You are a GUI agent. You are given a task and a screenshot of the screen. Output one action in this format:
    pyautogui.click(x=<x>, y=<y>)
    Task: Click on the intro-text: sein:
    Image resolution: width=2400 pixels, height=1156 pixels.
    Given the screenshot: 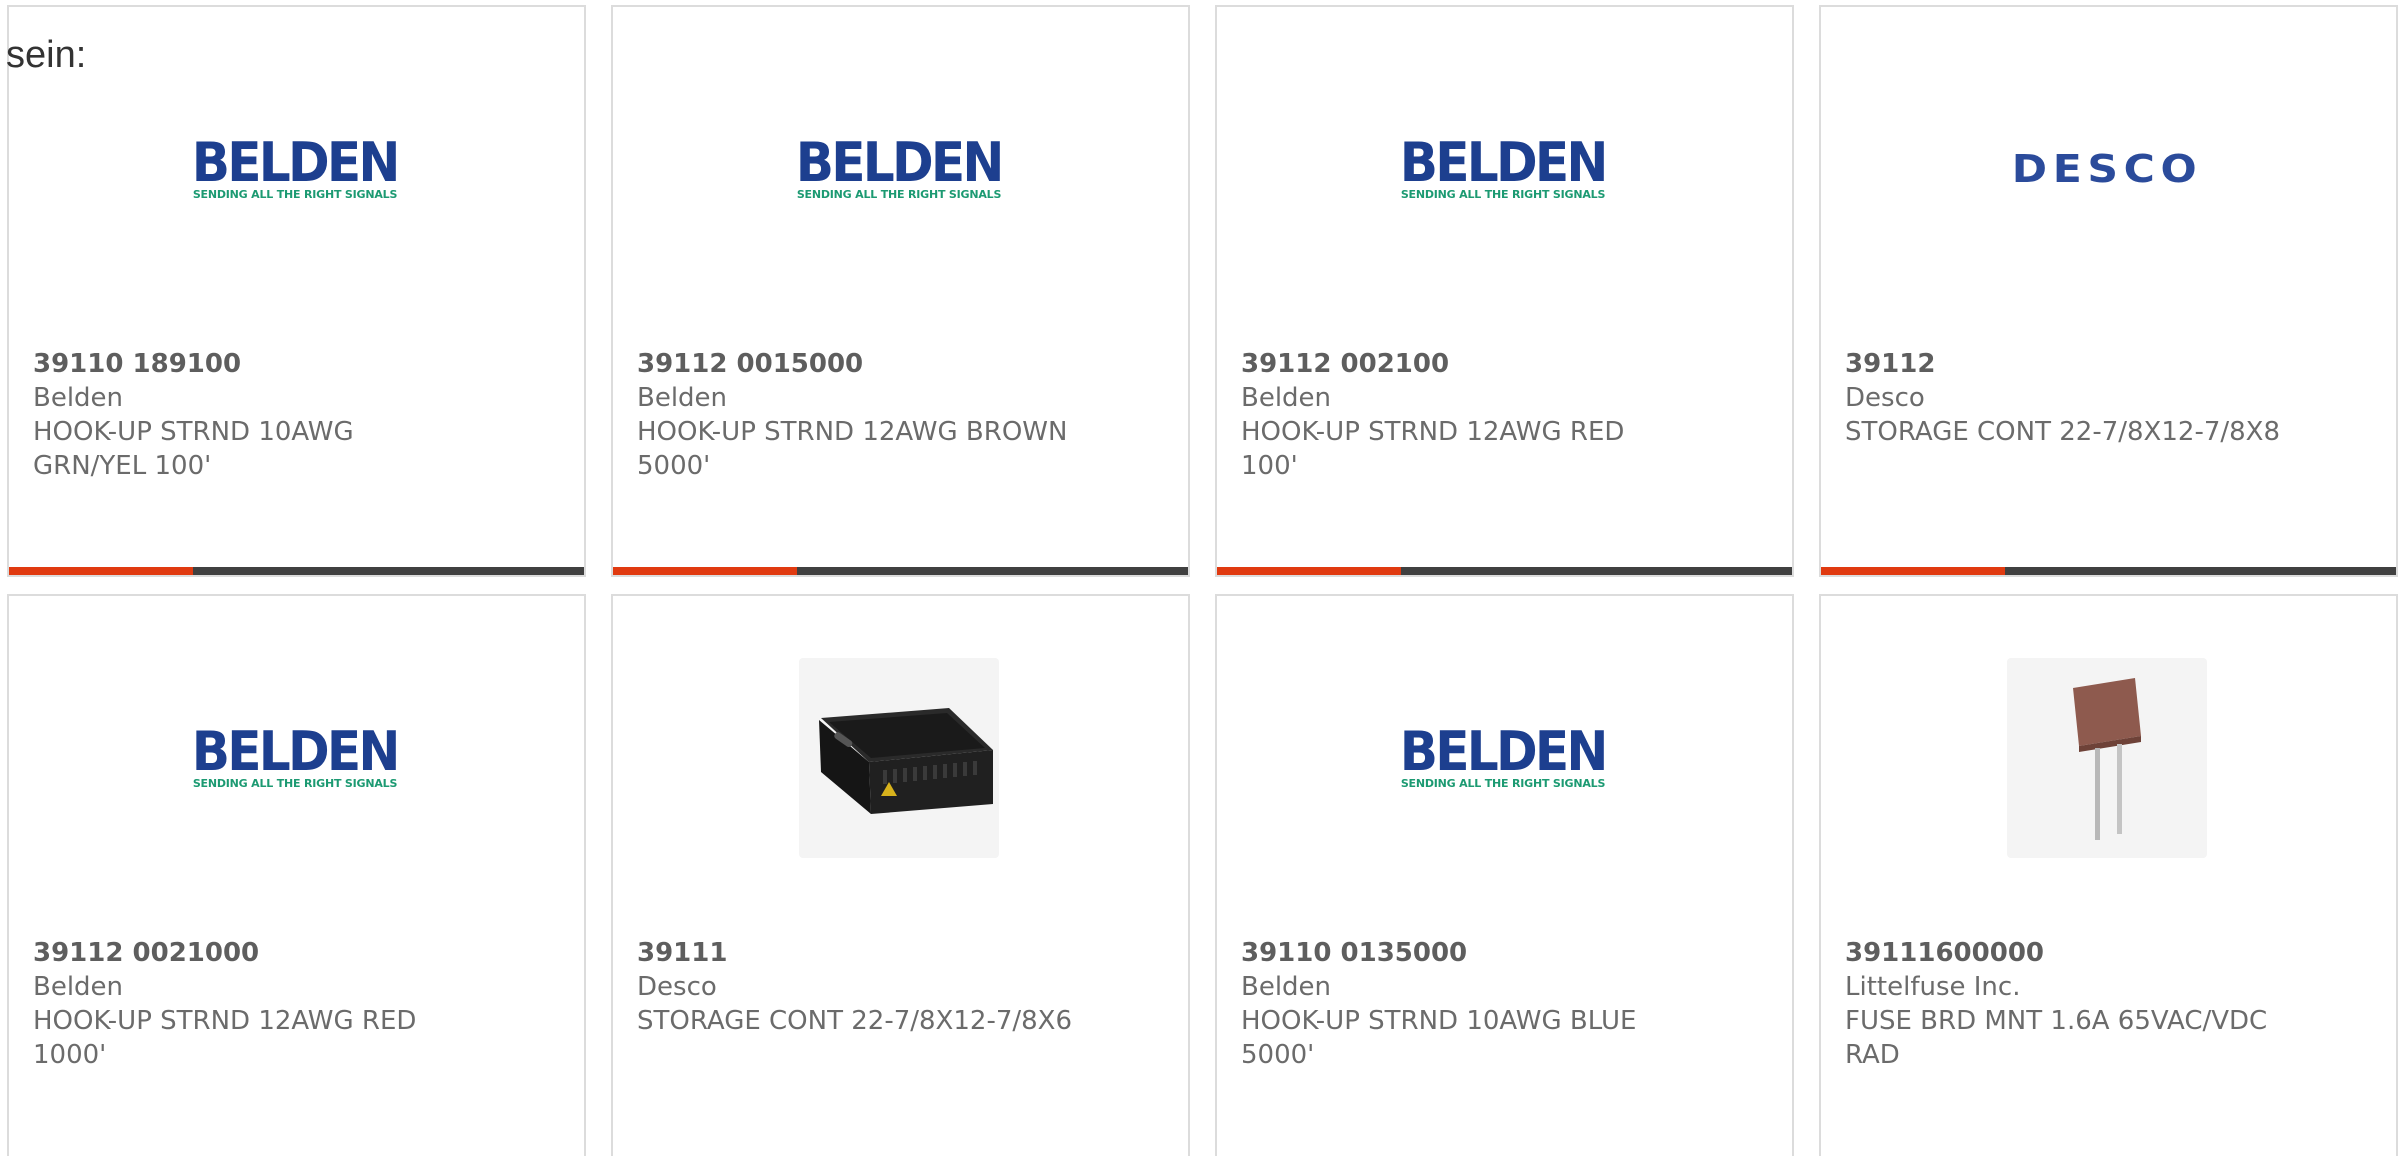 What is the action you would take?
    pyautogui.click(x=46, y=55)
    